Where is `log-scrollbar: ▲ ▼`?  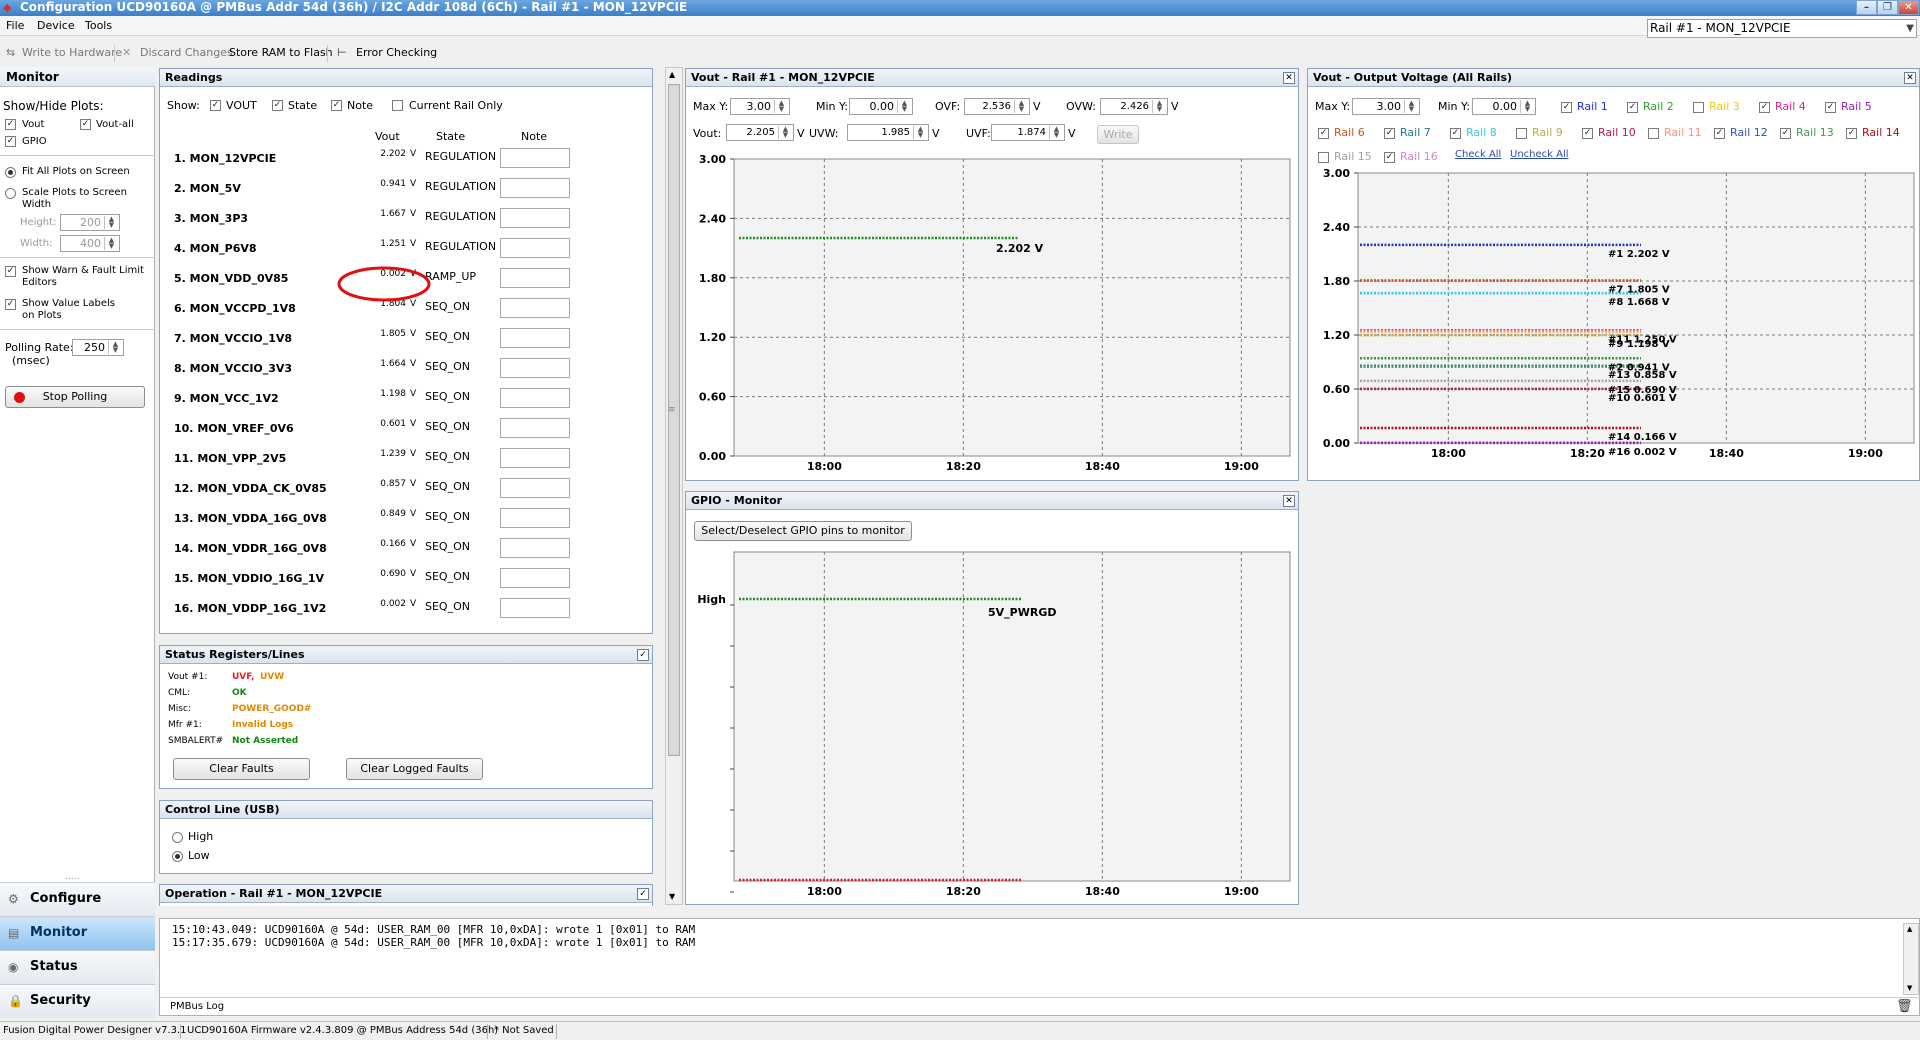
log-scrollbar: ▲ ▼ is located at coordinates (1911, 959).